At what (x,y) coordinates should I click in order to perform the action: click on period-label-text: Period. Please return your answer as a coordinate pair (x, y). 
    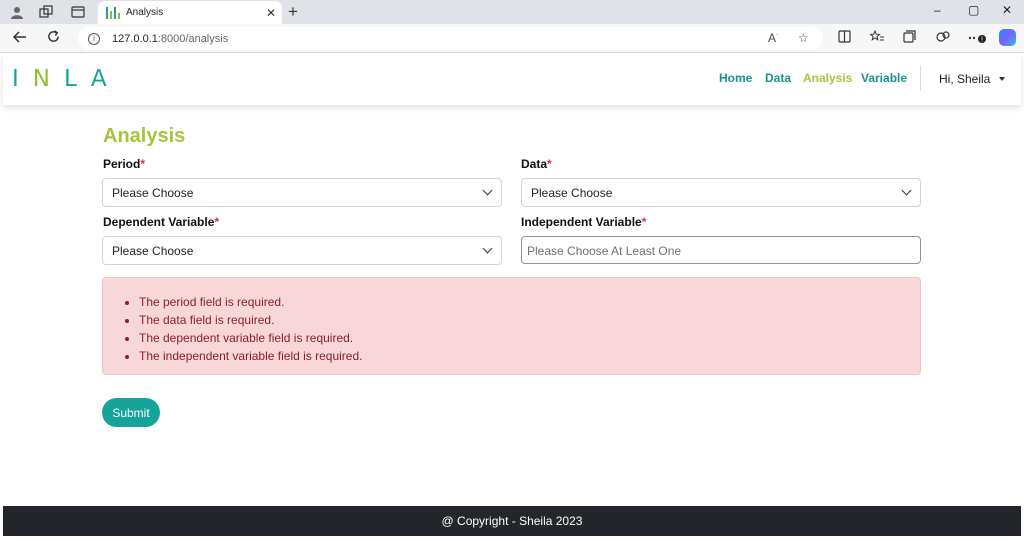
    Looking at the image, I should click on (122, 164).